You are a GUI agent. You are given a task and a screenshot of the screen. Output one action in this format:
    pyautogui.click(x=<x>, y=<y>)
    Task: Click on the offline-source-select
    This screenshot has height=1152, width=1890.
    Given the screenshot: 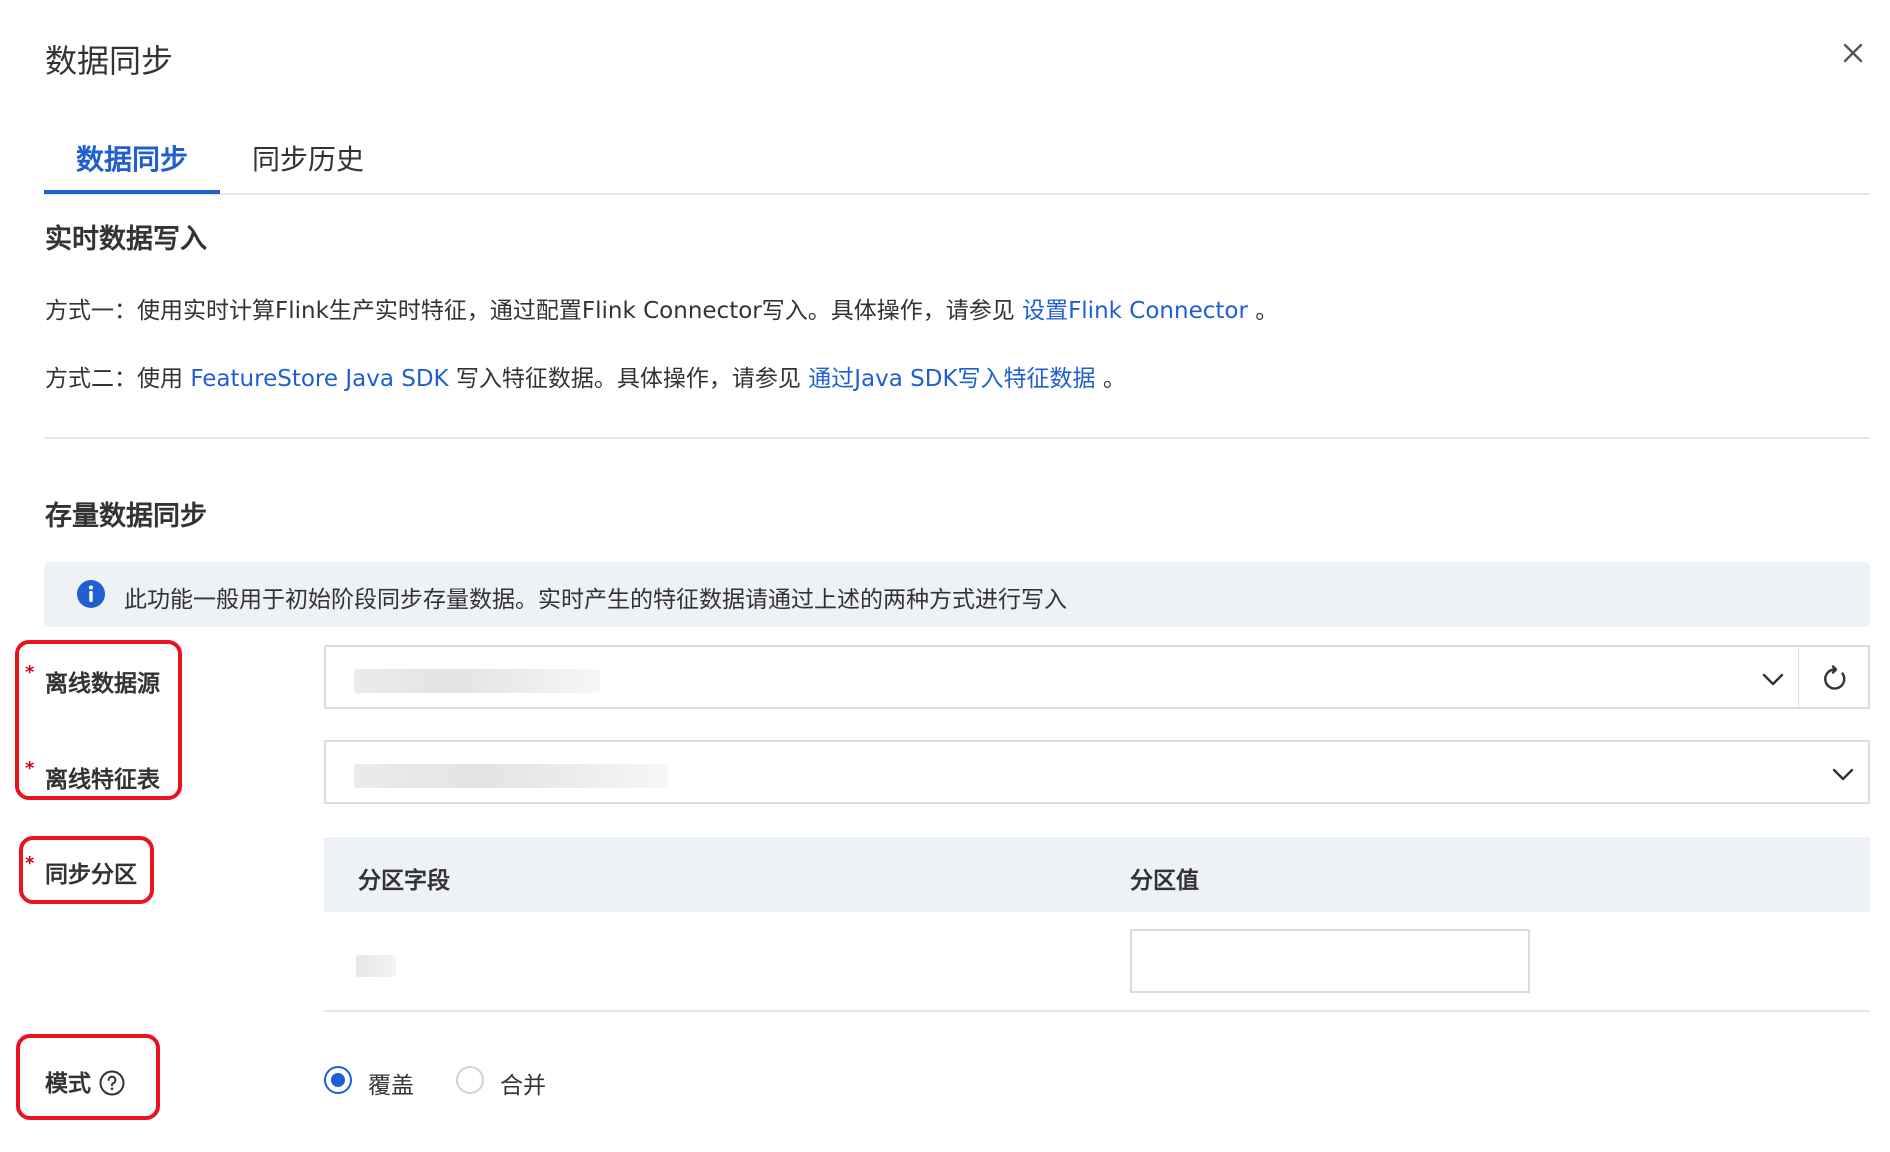 What is the action you would take?
    pyautogui.click(x=1062, y=677)
    